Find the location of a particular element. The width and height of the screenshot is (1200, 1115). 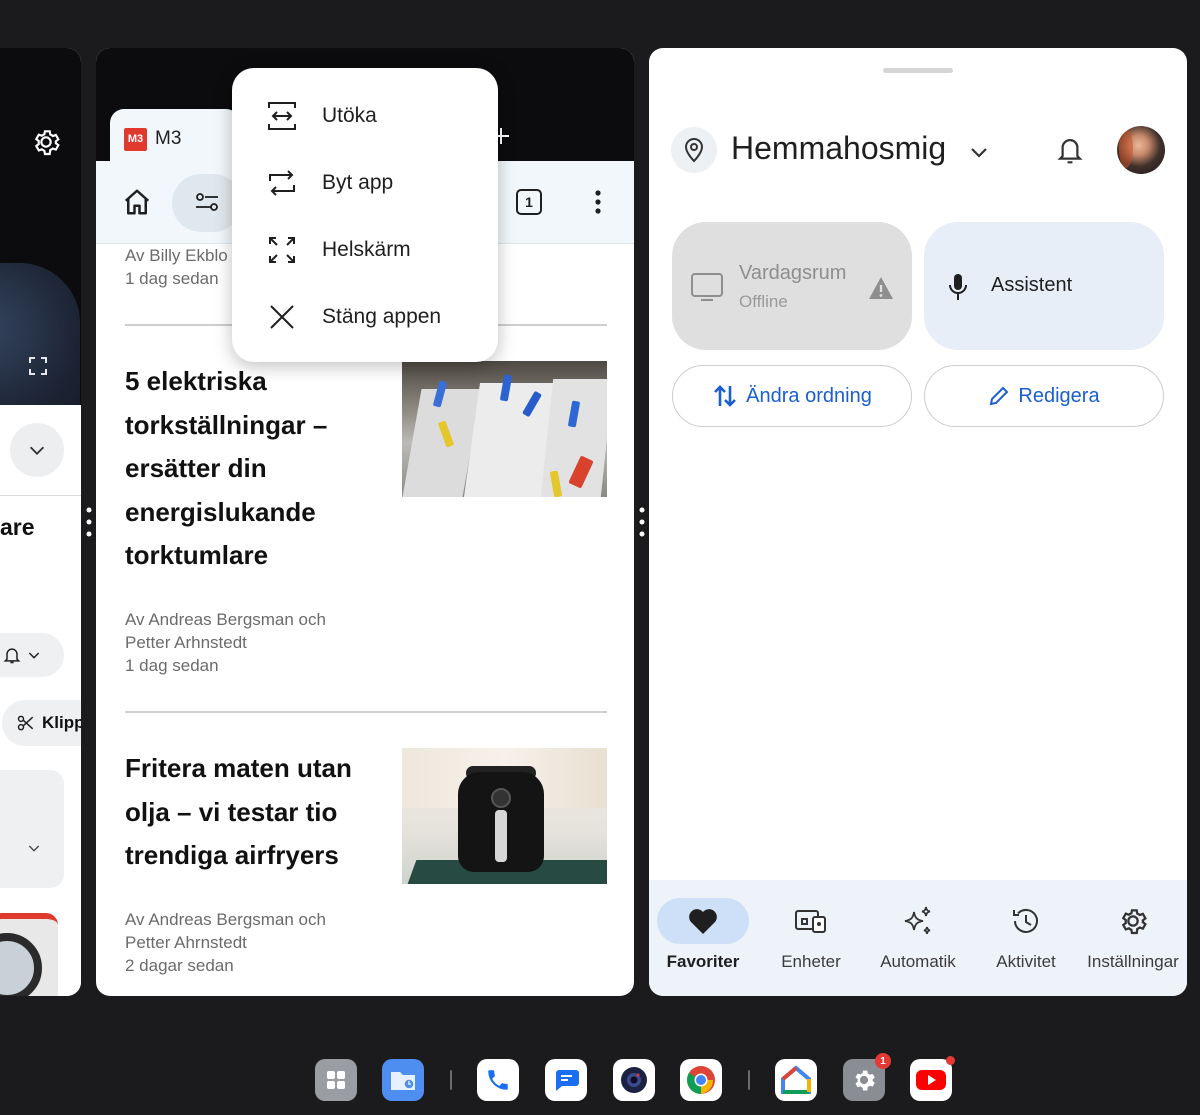

settings-app: 1 is located at coordinates (867, 1077).